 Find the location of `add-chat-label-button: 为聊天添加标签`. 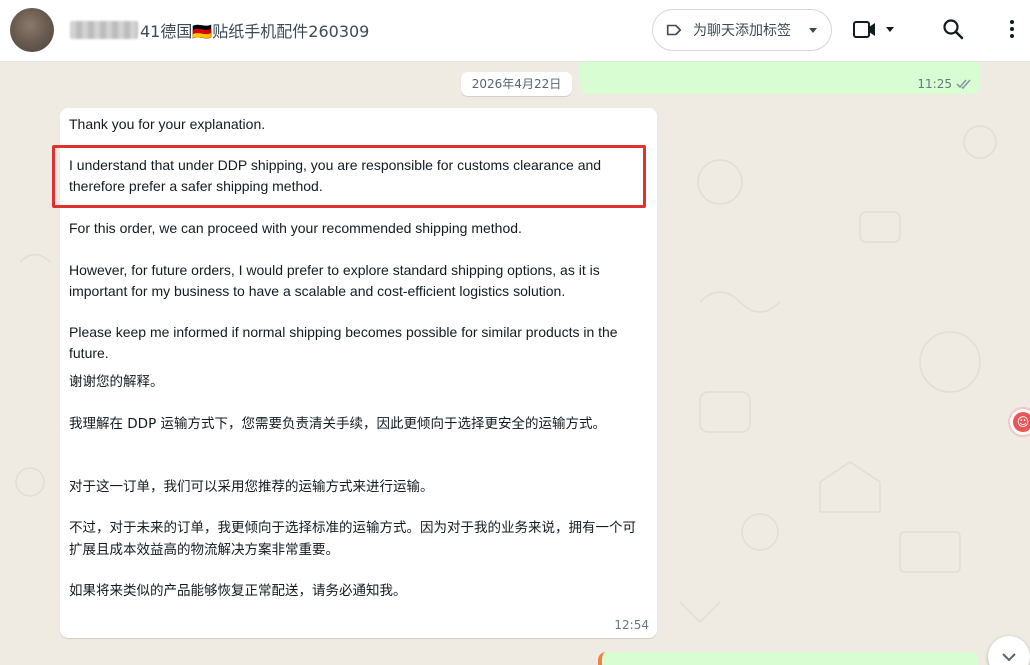

add-chat-label-button: 为聊天添加标签 is located at coordinates (742, 30).